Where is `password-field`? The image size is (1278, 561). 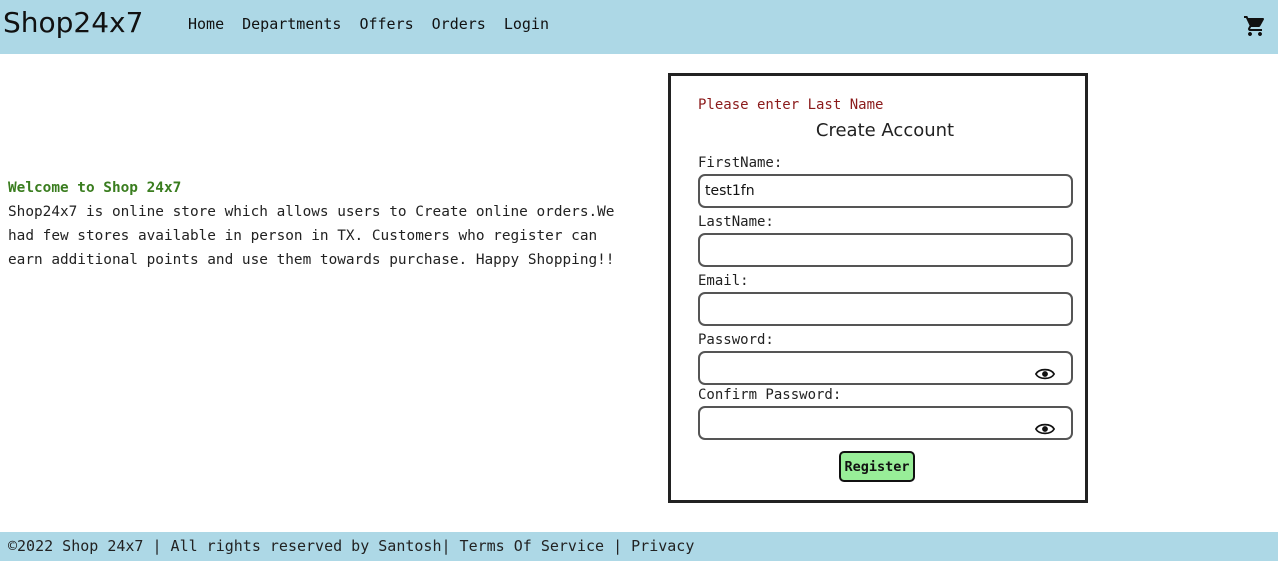
password-field is located at coordinates (885, 368).